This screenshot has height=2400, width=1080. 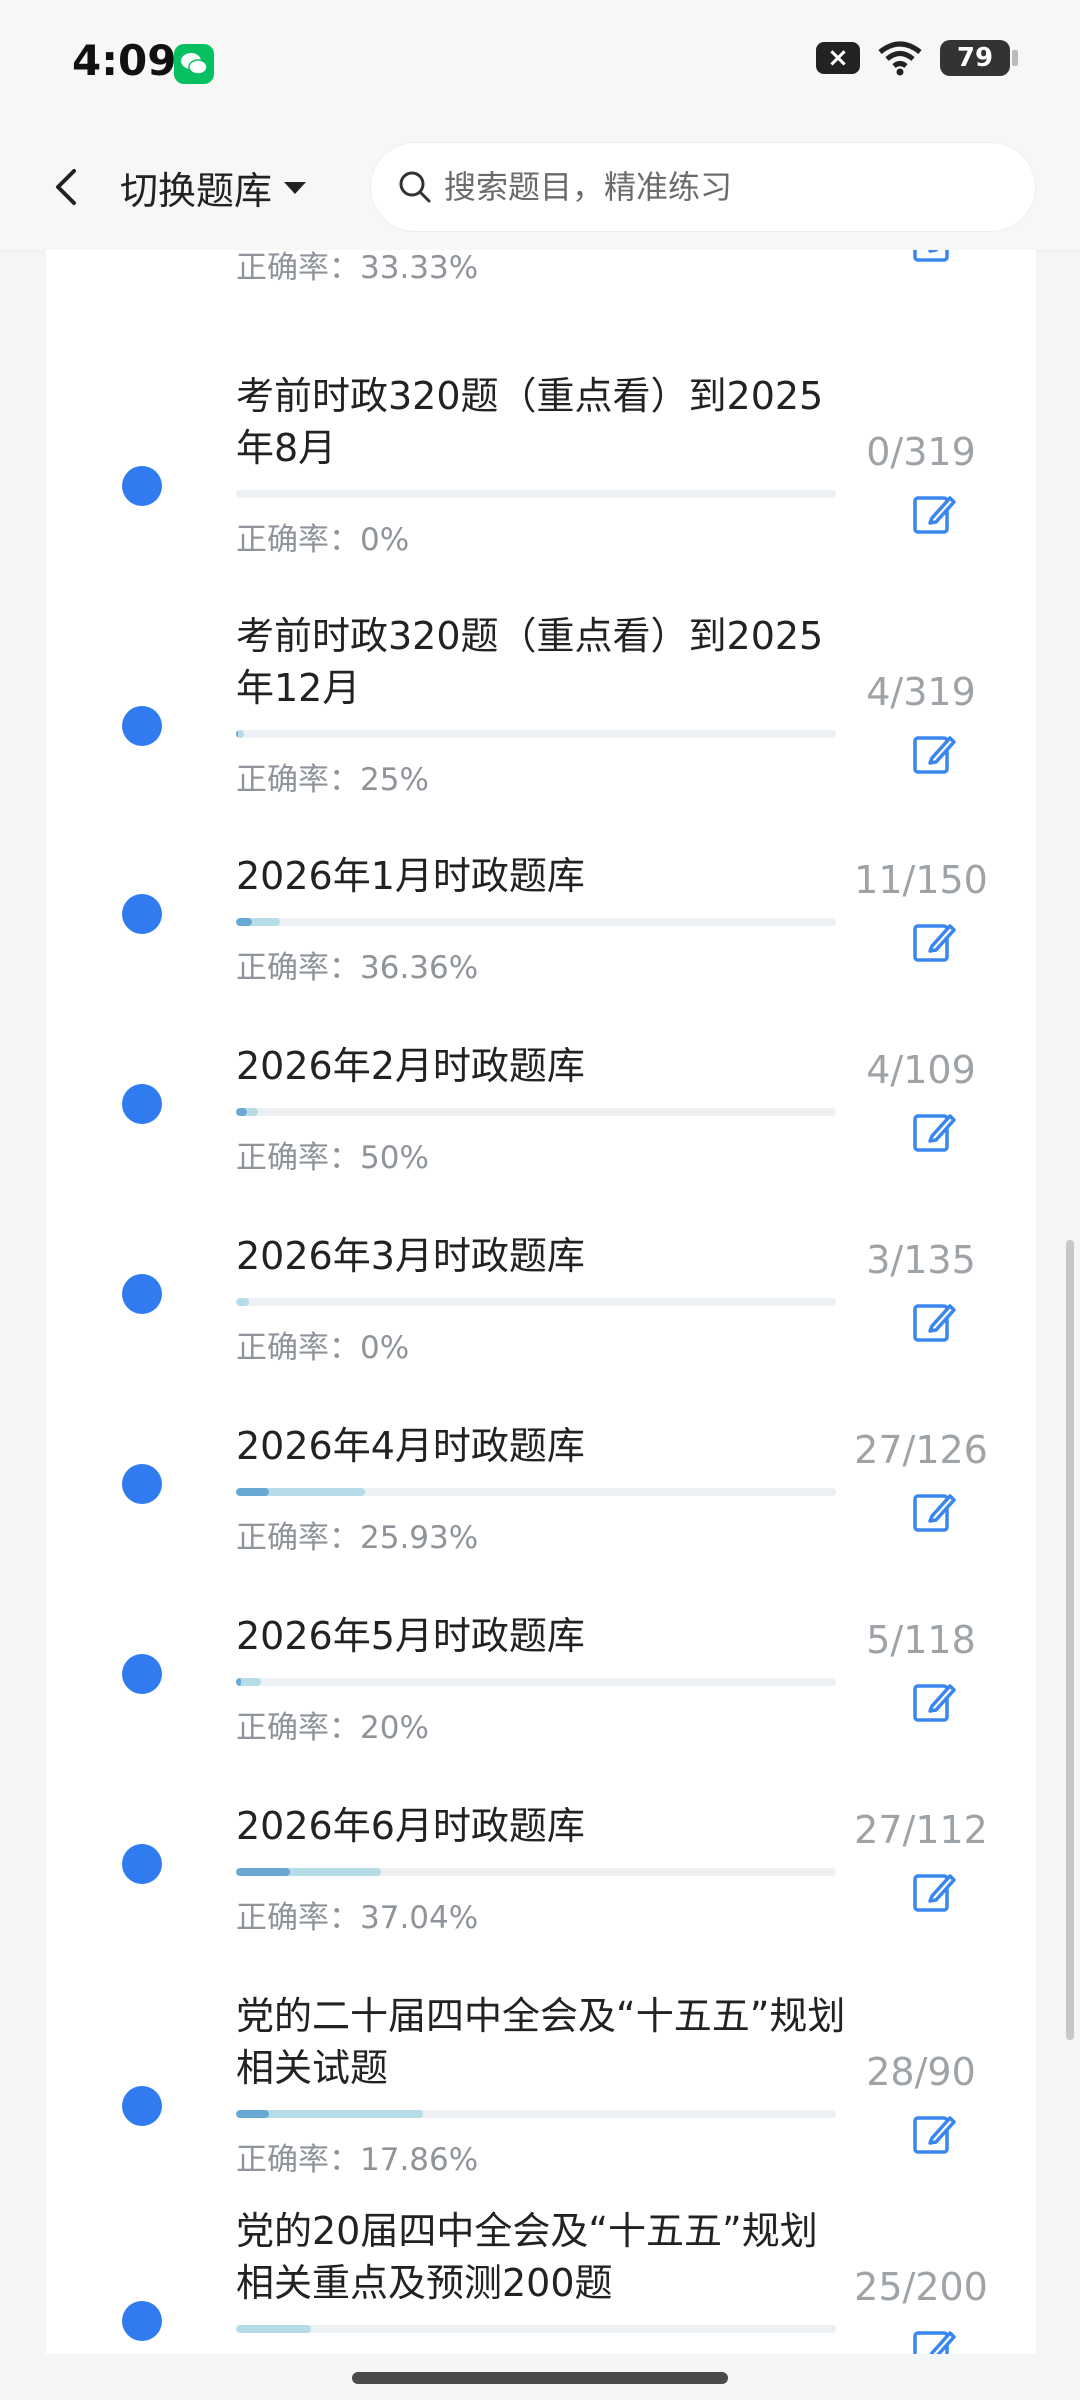 I want to click on question-bank-item: 考前时政320题（重点看）到2025年12月 正确率：25% 4/319, so click(x=541, y=710).